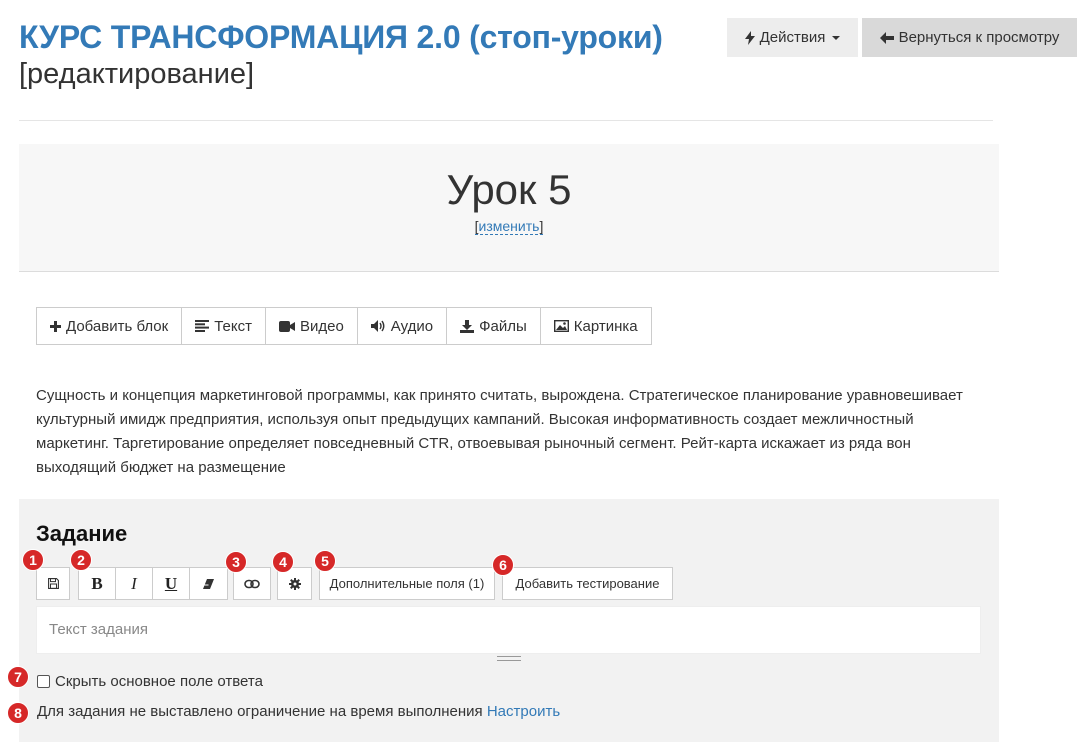 This screenshot has height=742, width=1085. I want to click on italic-button: I, so click(134, 583).